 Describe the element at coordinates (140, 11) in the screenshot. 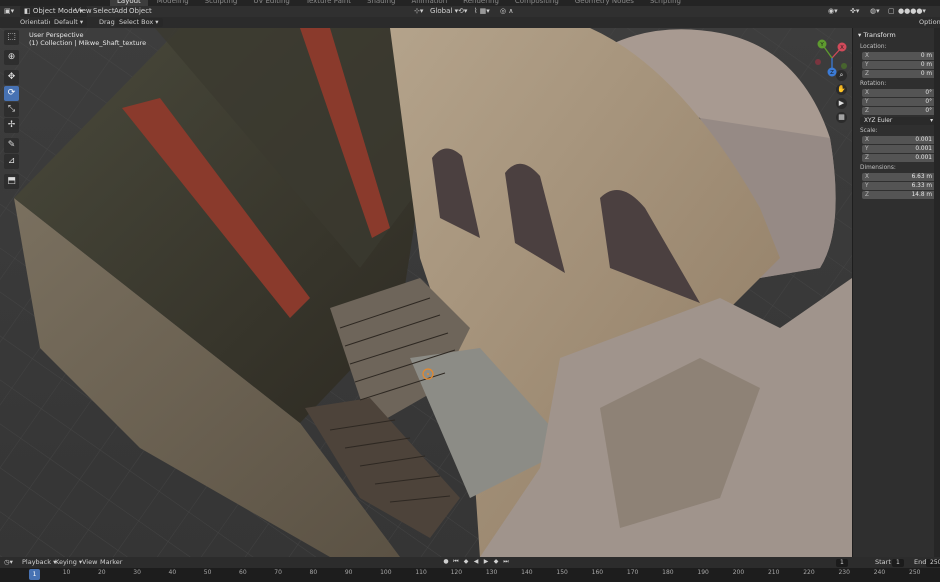

I see `menu-object: Object` at that location.